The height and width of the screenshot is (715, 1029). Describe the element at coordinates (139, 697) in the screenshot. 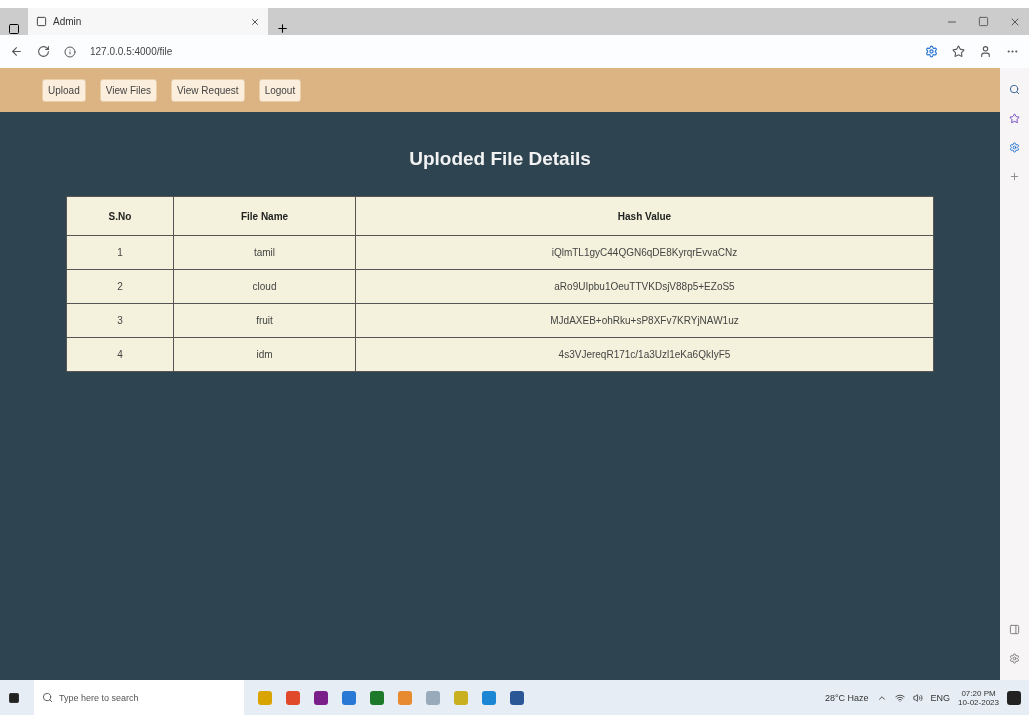

I see `taskbar-search-field: Type here to search` at that location.